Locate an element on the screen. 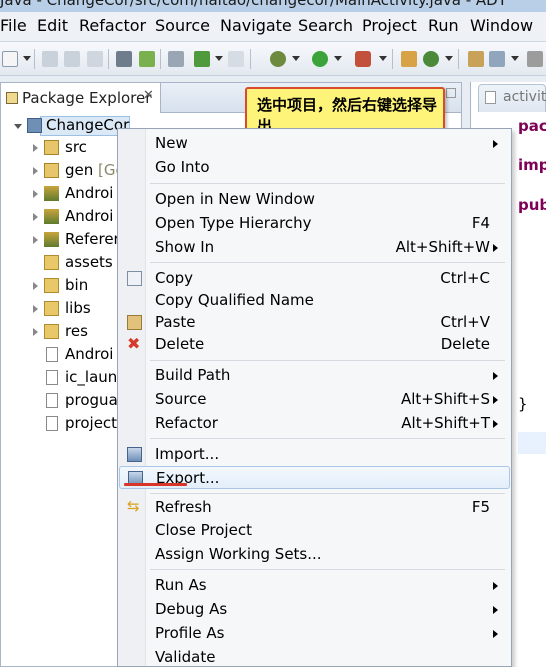 This screenshot has width=546, height=667. tree-item-res: res is located at coordinates (65, 332).